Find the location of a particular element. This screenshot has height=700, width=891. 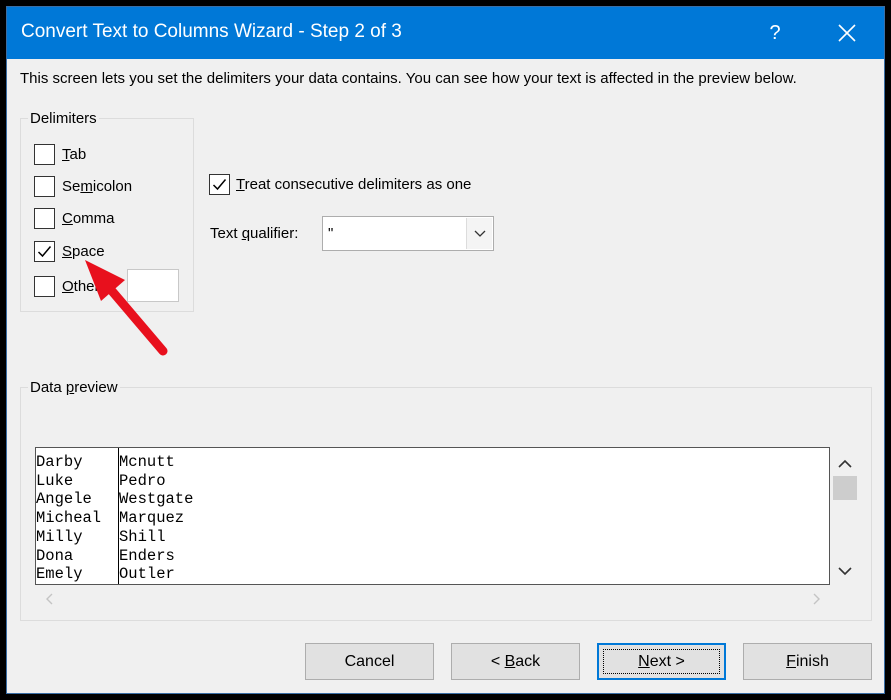

semicolon-checkbox is located at coordinates (44, 186).